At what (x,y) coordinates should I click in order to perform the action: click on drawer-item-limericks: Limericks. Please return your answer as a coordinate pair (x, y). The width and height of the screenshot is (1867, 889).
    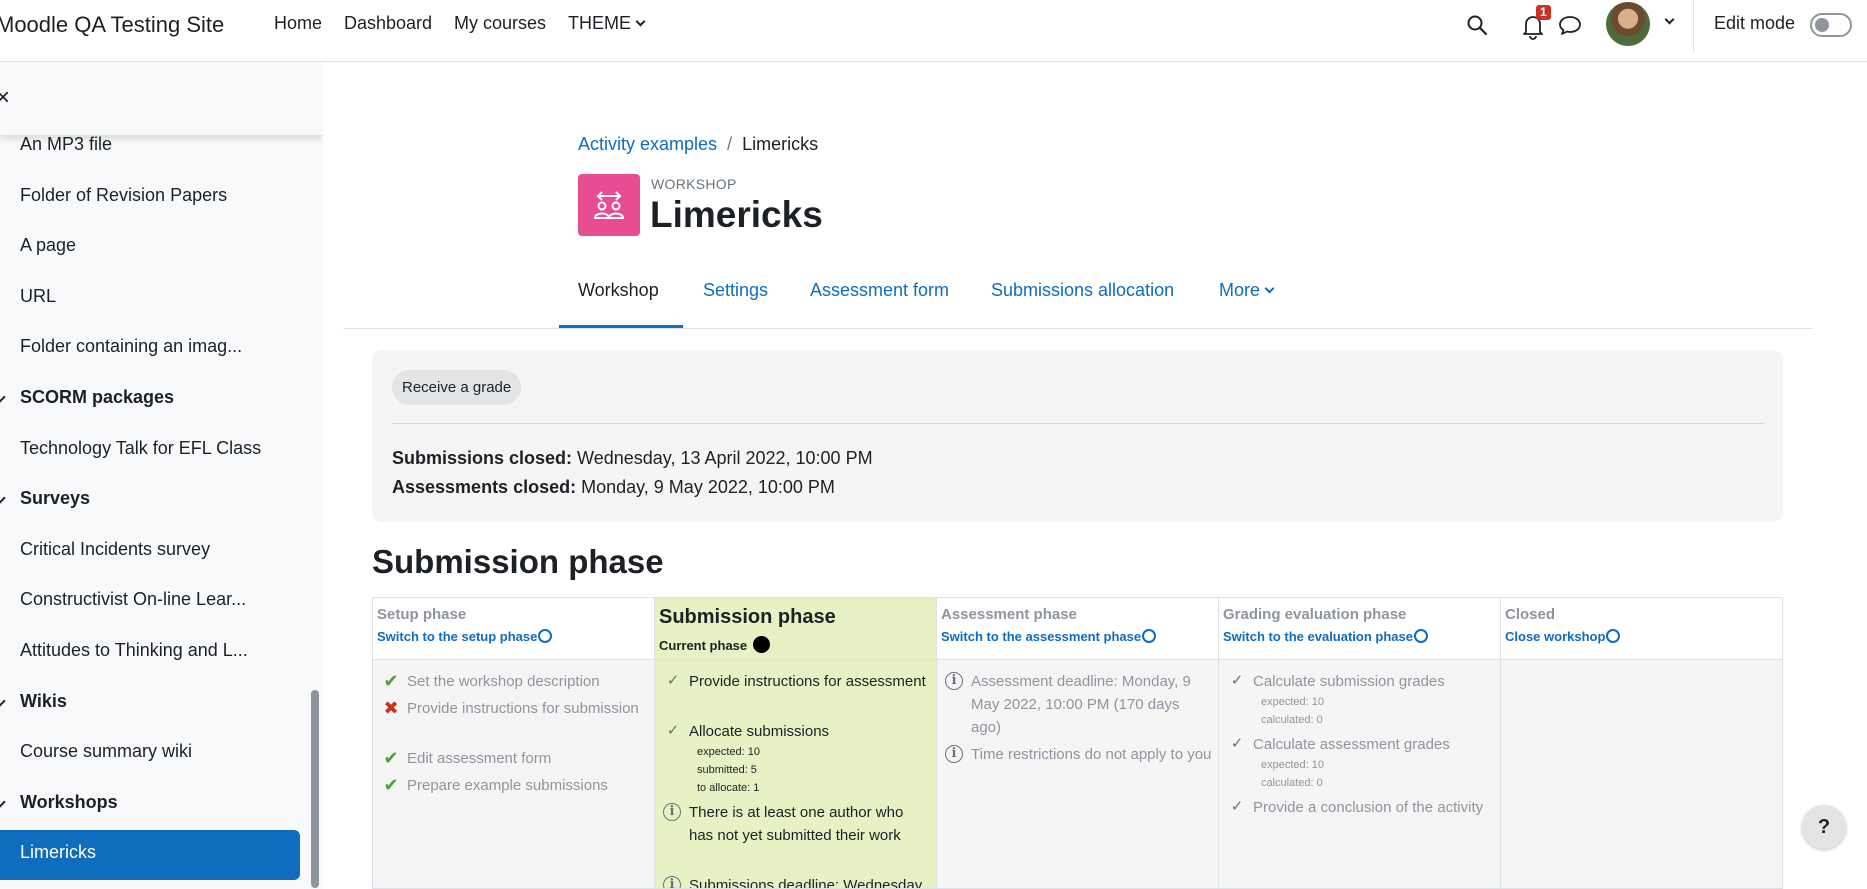
    Looking at the image, I should click on (150, 855).